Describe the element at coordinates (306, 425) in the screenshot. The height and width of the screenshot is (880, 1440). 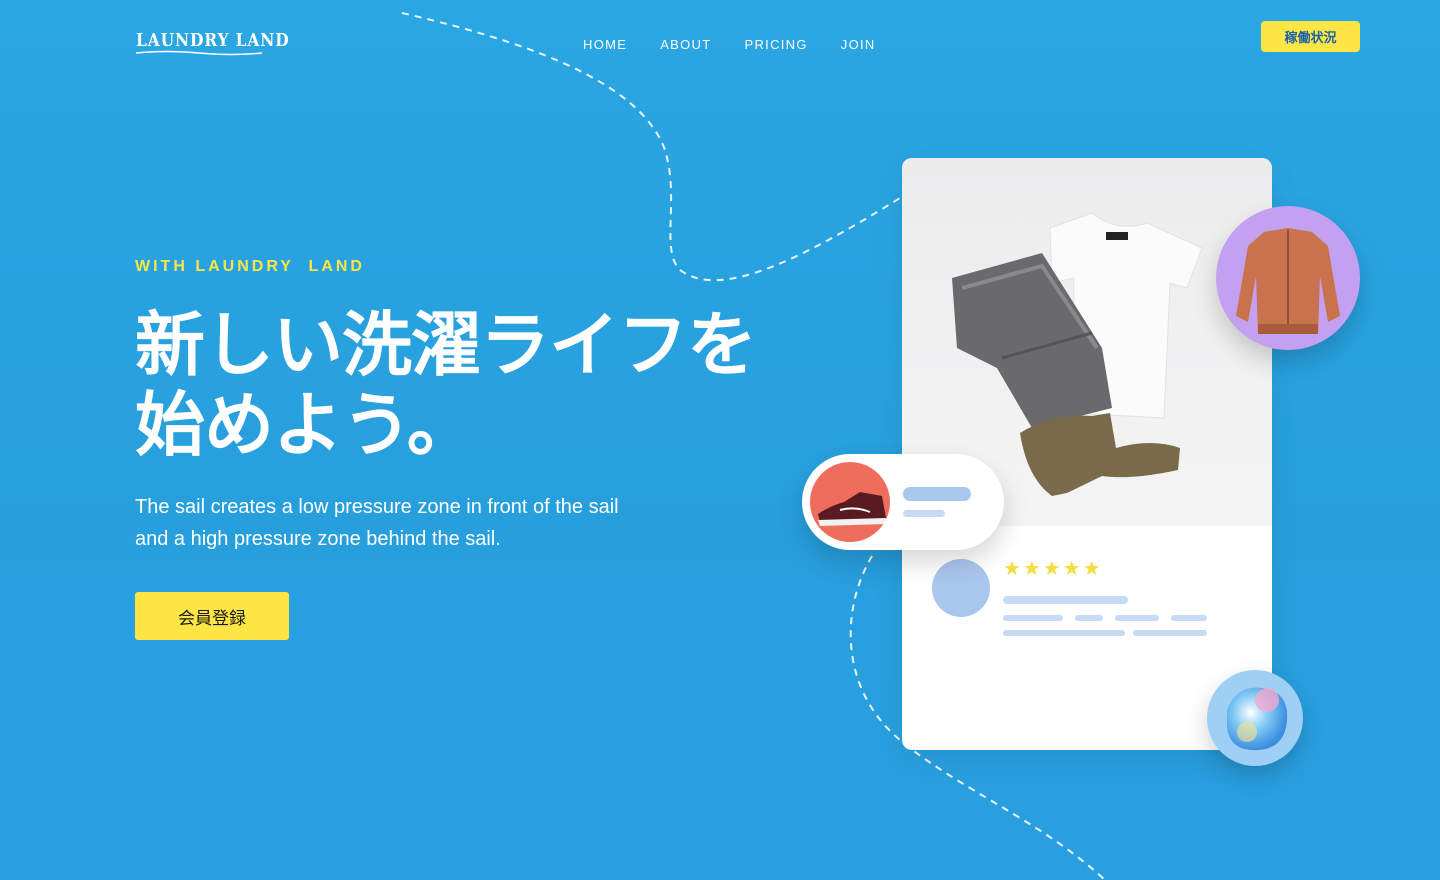
I see `hero-title-line2: 始めよう。` at that location.